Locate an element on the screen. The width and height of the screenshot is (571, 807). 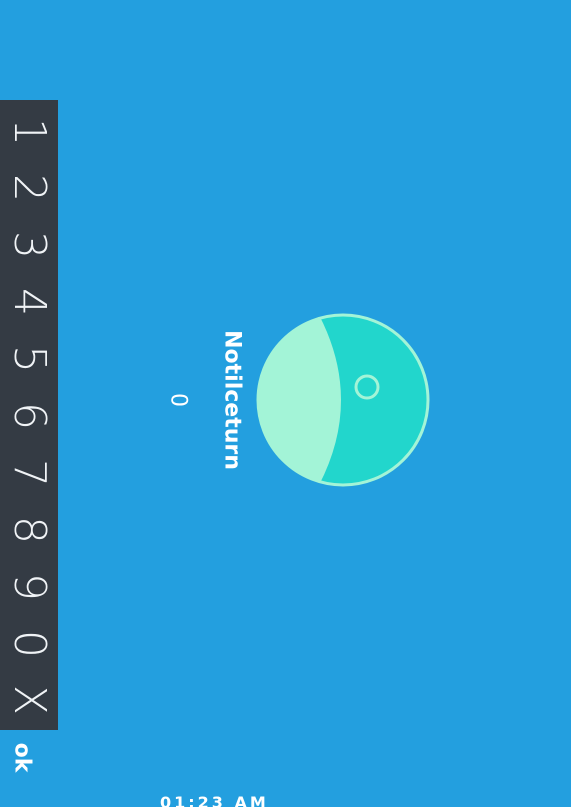
key-8: 8 is located at coordinates (29, 530).